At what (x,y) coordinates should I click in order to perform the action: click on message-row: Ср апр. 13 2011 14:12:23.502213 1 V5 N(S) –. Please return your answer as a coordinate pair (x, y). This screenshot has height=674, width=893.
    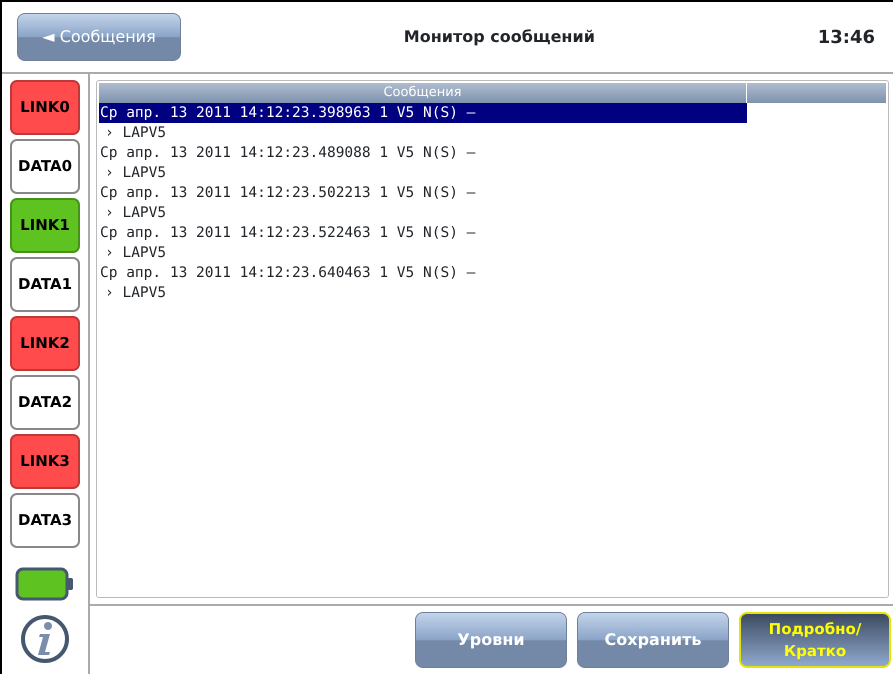
    Looking at the image, I should click on (423, 193).